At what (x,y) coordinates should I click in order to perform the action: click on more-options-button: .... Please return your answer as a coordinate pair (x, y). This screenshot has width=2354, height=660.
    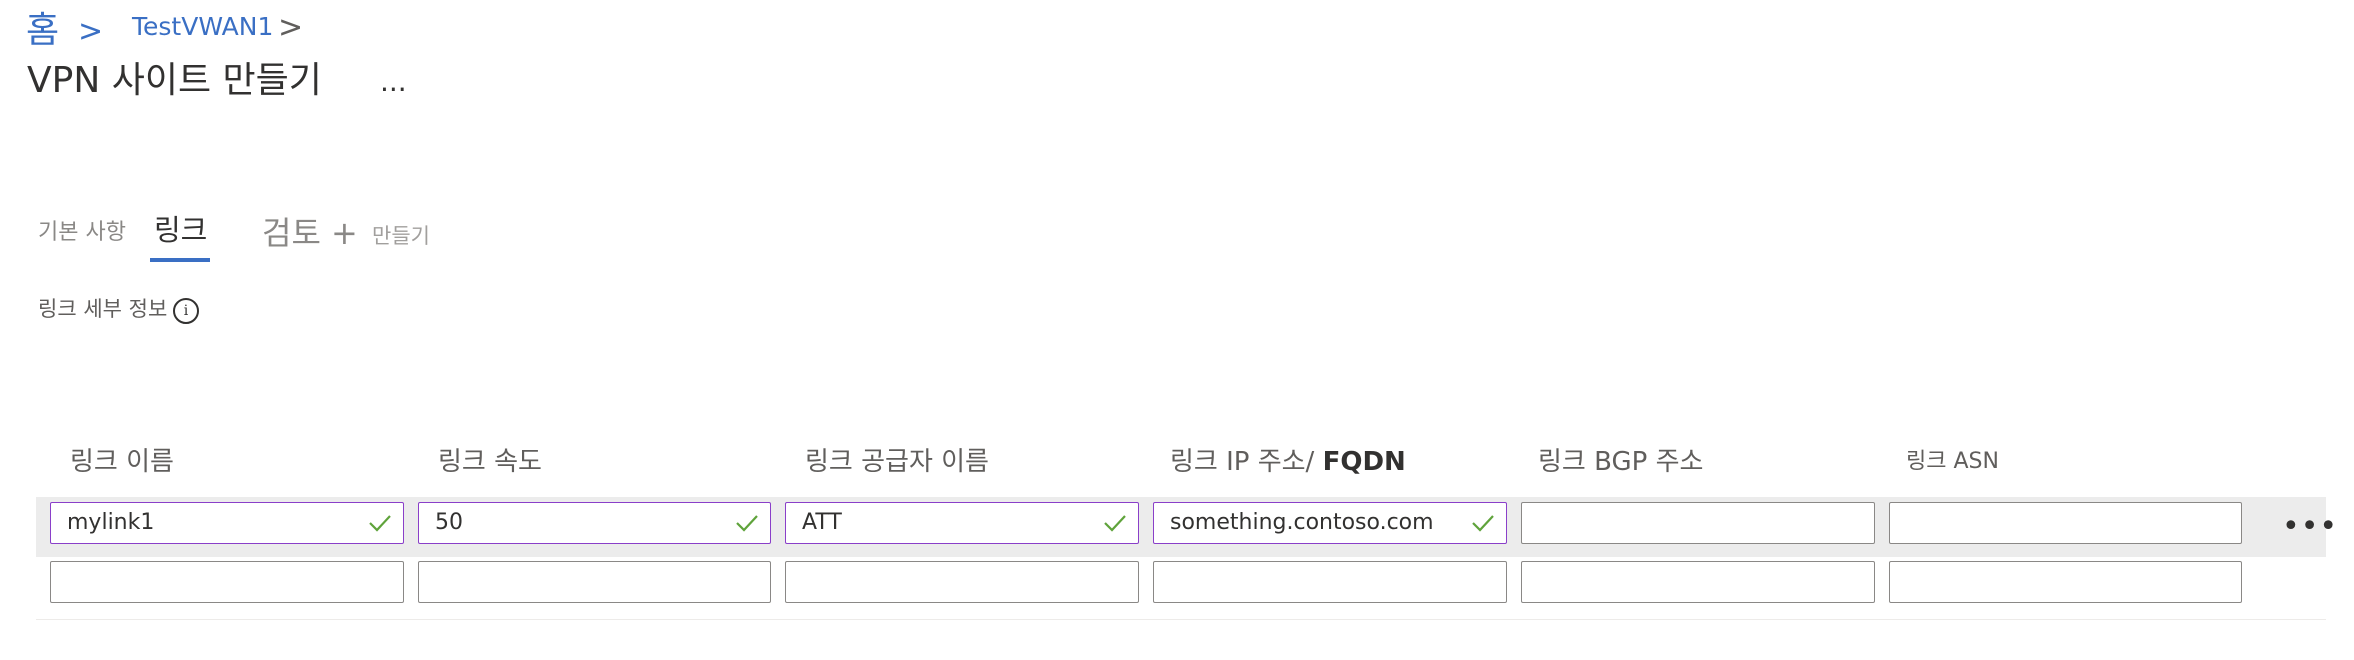
    Looking at the image, I should click on (393, 82).